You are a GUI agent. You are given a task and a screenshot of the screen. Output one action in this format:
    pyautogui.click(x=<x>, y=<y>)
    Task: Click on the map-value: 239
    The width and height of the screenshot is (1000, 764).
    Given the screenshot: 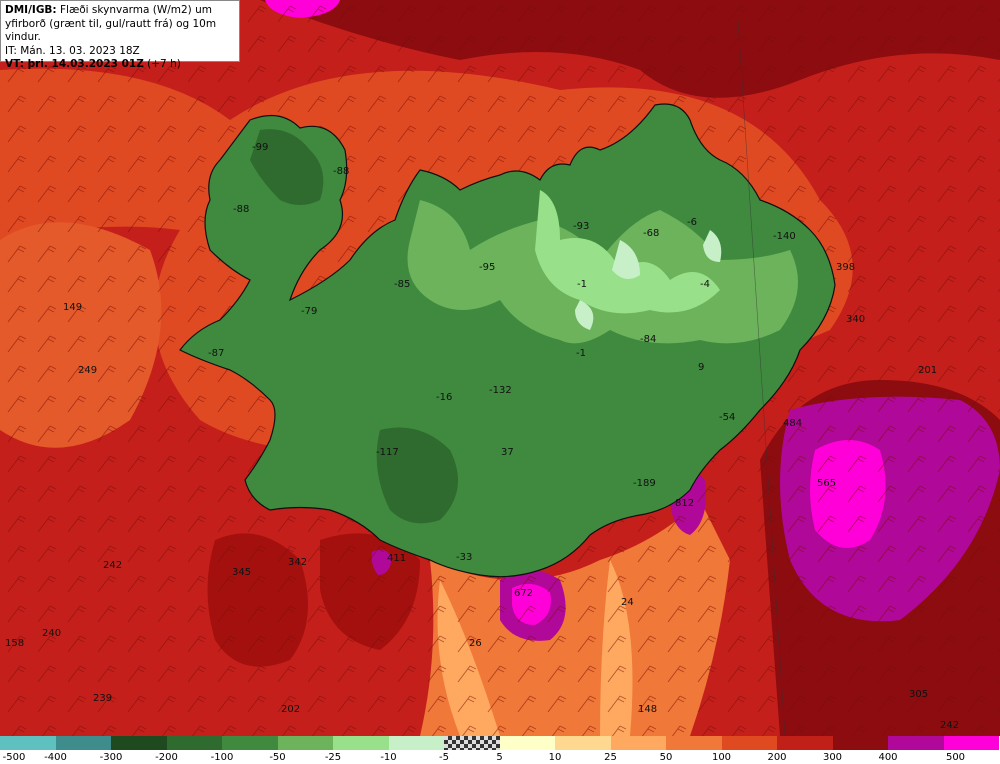 What is the action you would take?
    pyautogui.click(x=102, y=698)
    